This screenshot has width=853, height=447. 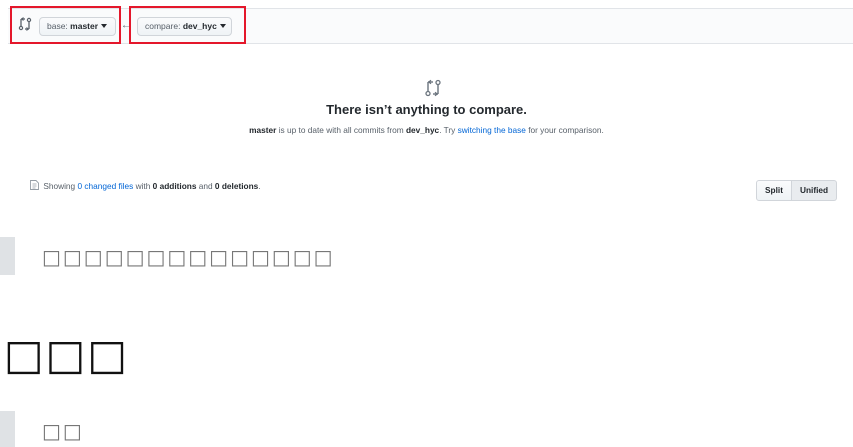 I want to click on desc-text: for your comparison., so click(x=564, y=130).